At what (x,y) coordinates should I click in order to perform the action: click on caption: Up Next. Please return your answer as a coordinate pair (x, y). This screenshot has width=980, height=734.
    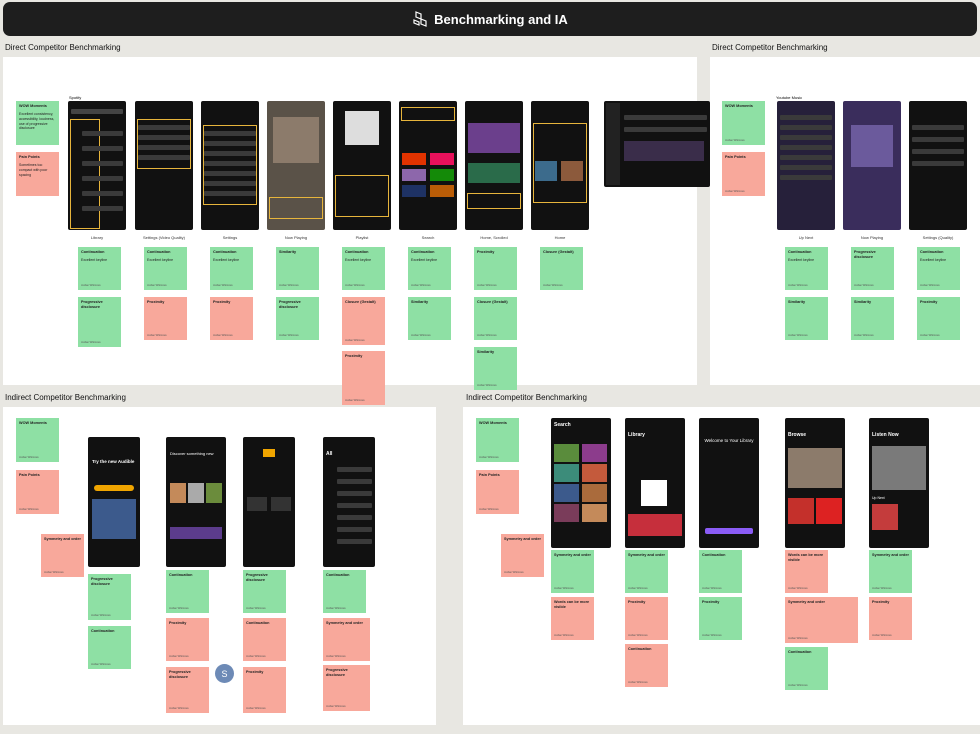
    Looking at the image, I should click on (806, 237).